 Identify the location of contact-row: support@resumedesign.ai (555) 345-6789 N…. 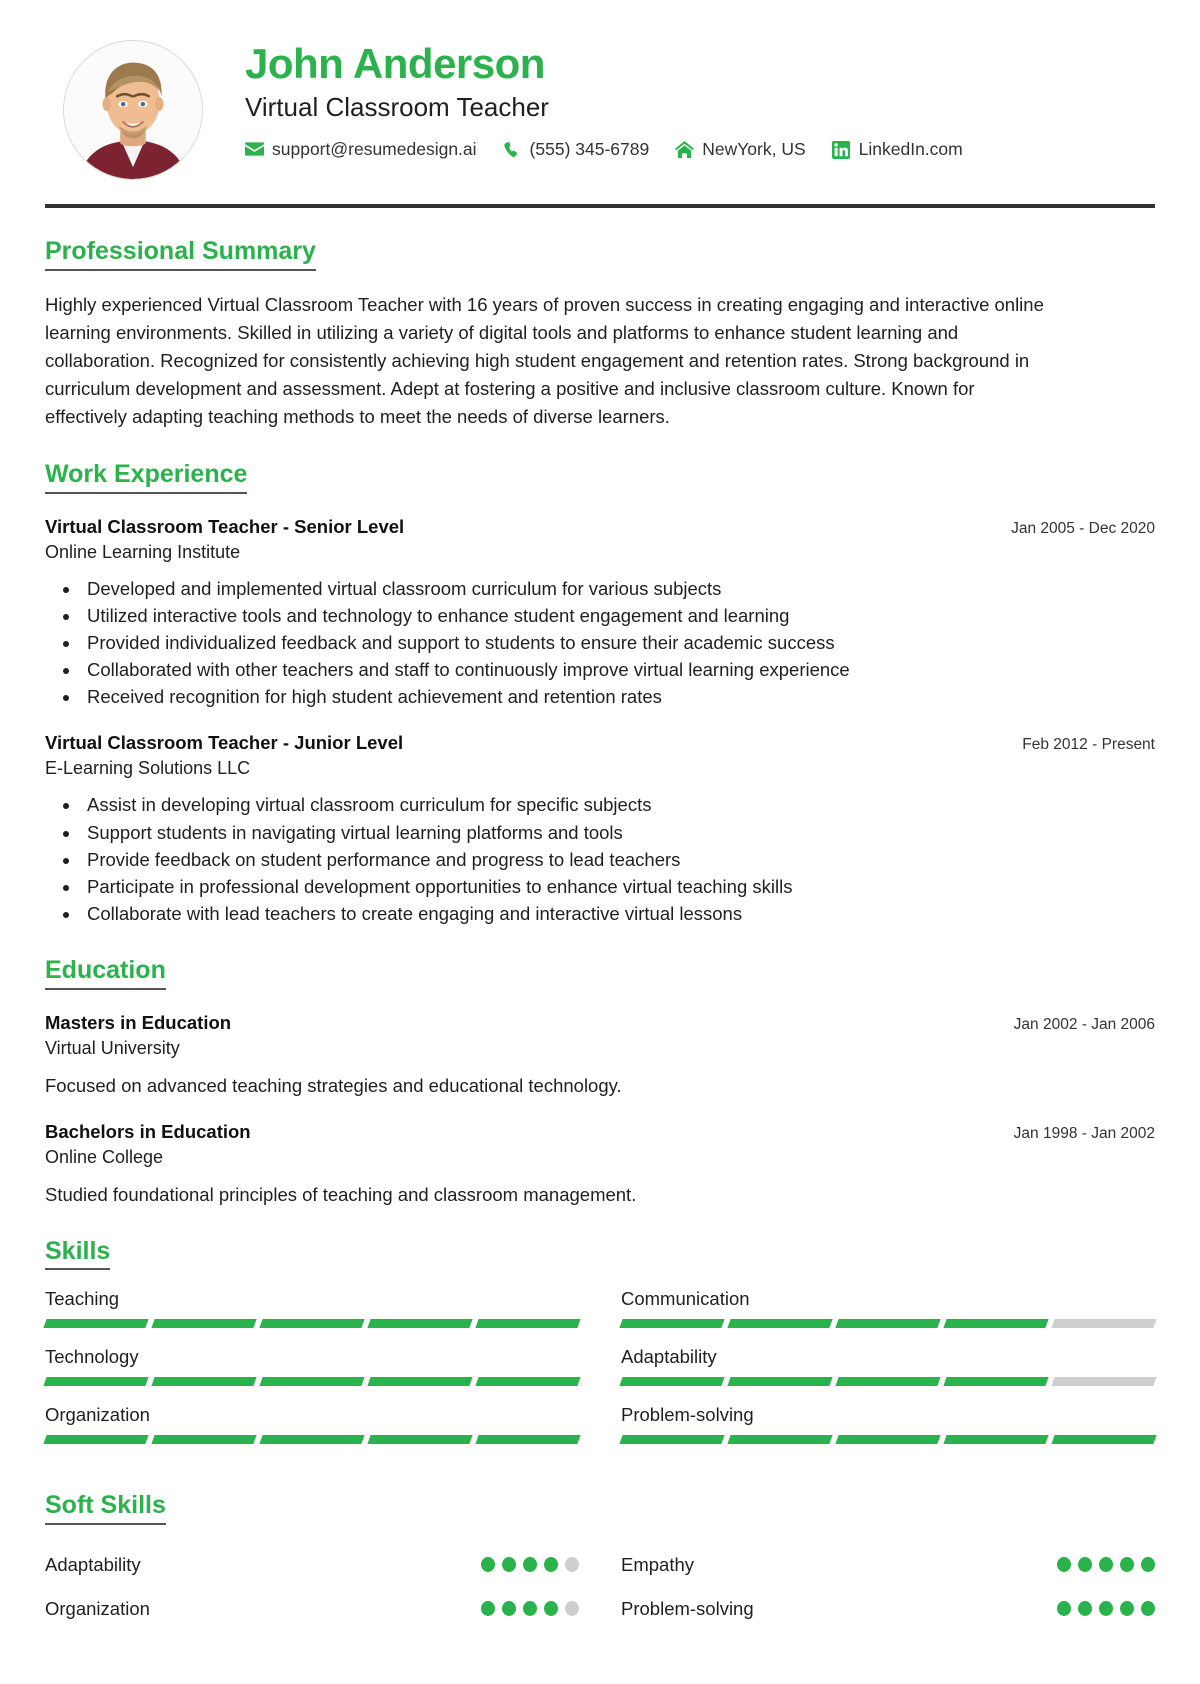
(700, 149).